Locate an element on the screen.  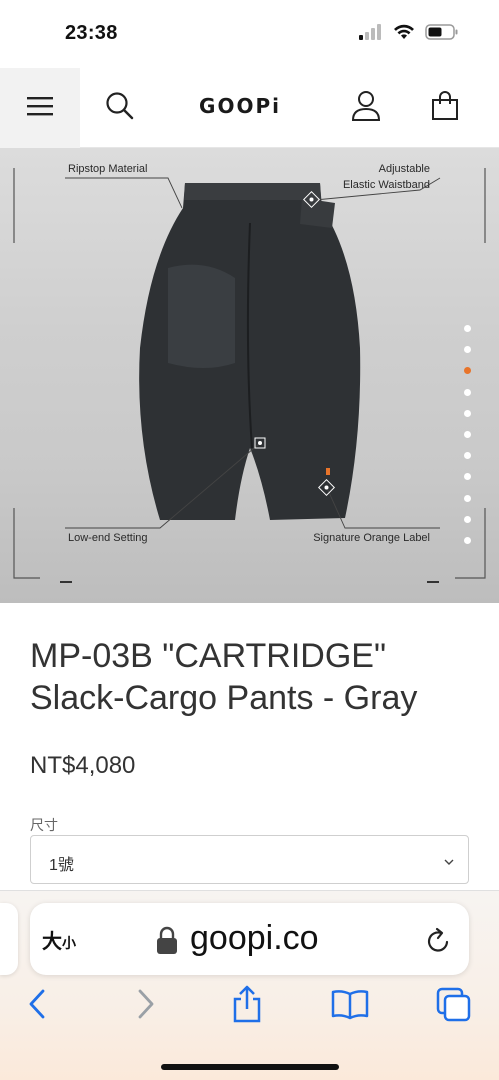
ripstop-label: Ripstop Material is located at coordinates (108, 169).